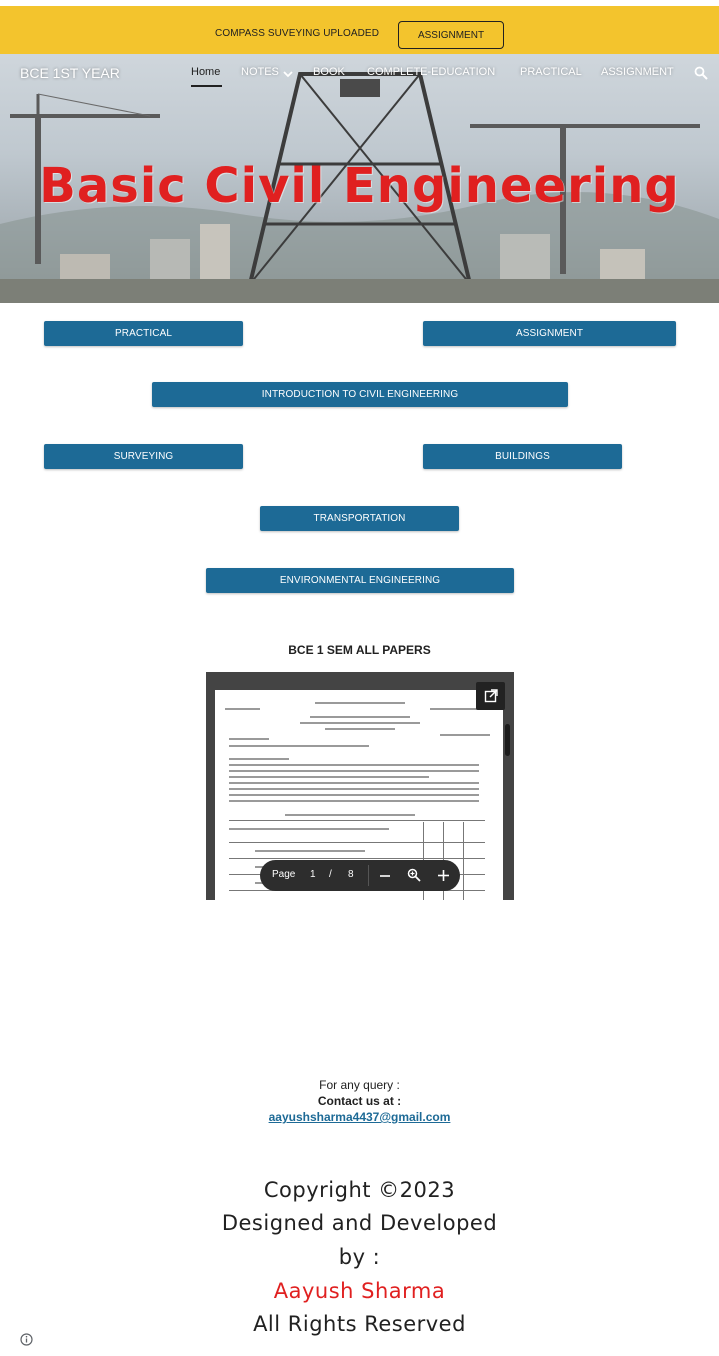  I want to click on assignment-button: ASSIGNMENT, so click(549, 333).